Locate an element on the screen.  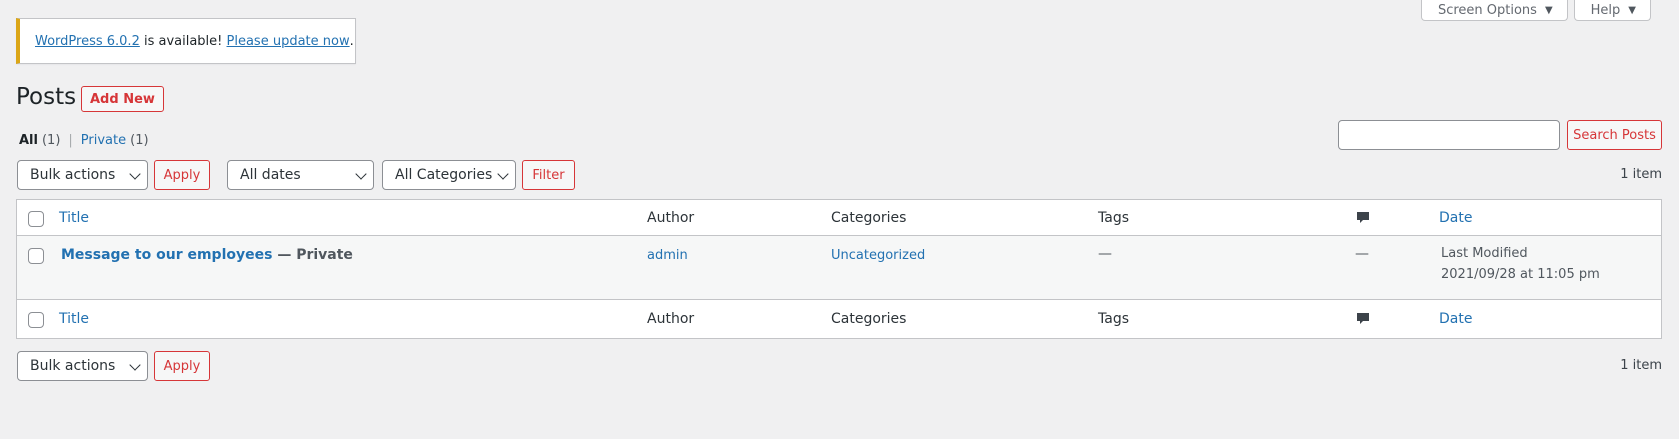
row-checkbox is located at coordinates (36, 256).